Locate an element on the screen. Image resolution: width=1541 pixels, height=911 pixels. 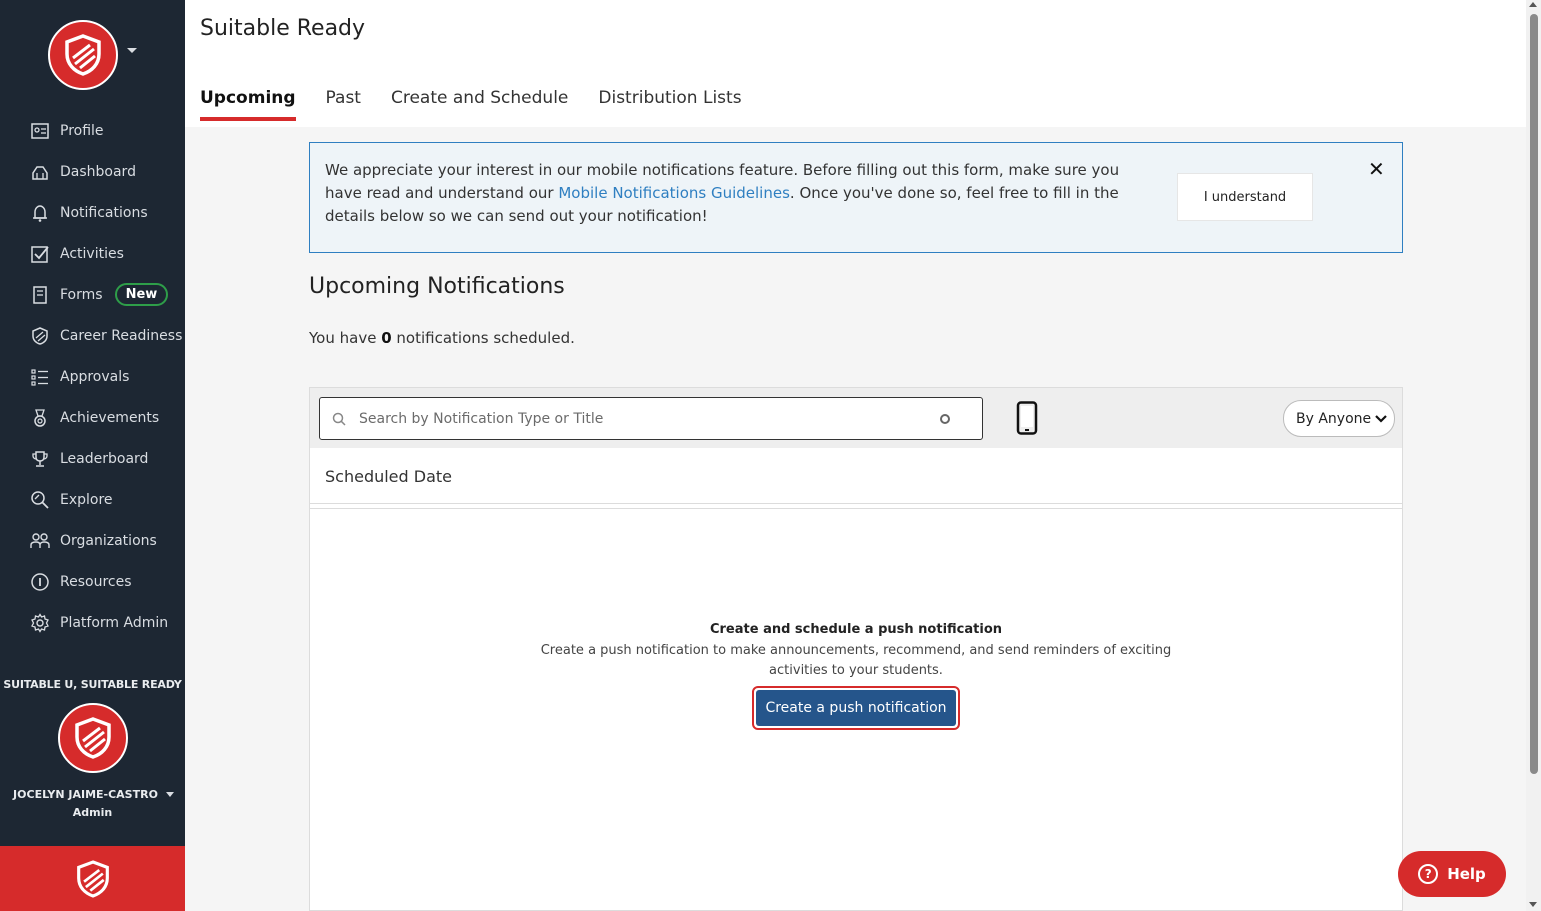
sidebar-item-forms: Forms New is located at coordinates (92, 294).